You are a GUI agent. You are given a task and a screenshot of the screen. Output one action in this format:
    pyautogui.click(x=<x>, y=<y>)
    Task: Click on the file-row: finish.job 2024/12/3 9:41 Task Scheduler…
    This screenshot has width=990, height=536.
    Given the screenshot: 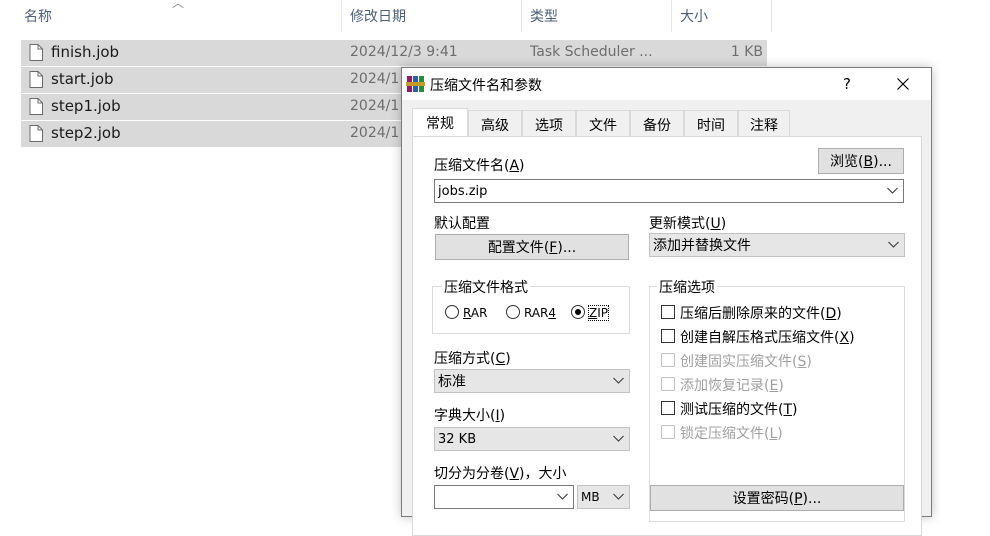 What is the action you would take?
    pyautogui.click(x=394, y=53)
    